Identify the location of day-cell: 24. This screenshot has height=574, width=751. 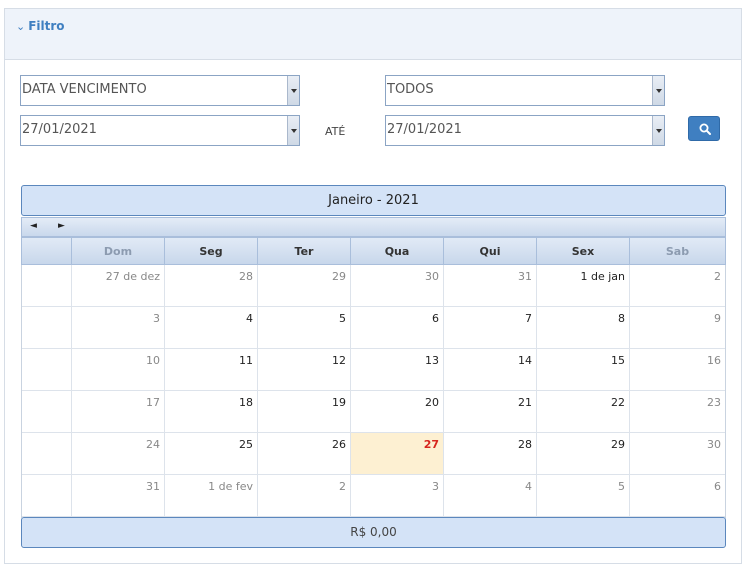
(117, 454).